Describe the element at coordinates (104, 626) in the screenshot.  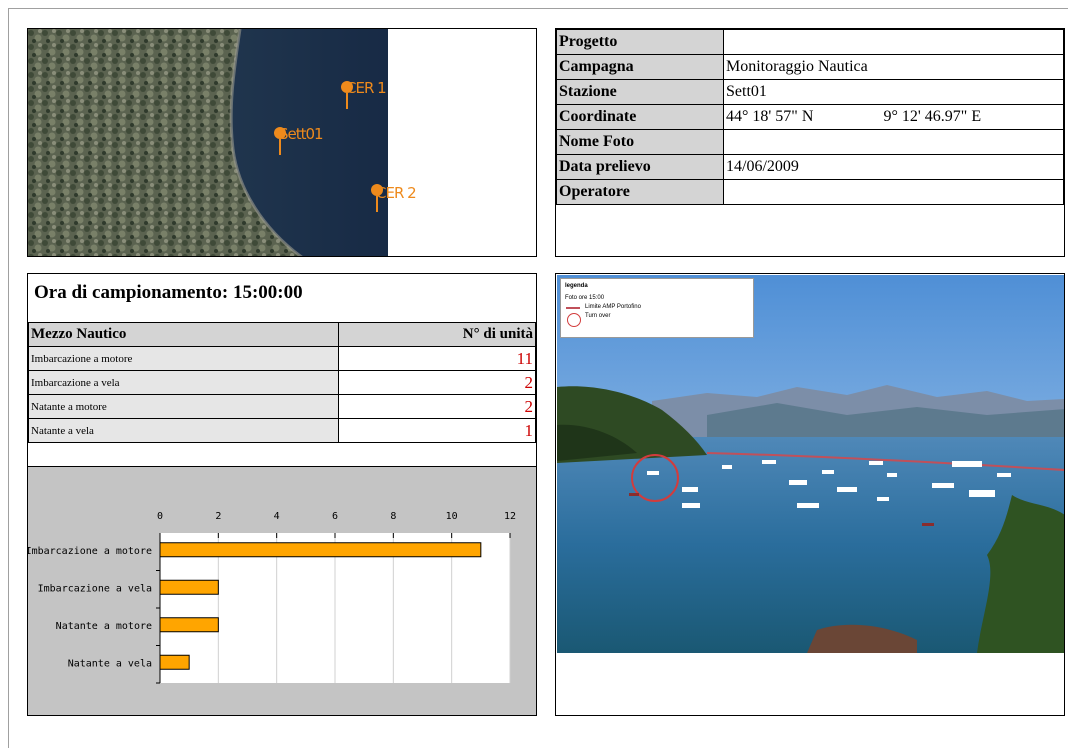
I see `y-tick-label: Natante a motore` at that location.